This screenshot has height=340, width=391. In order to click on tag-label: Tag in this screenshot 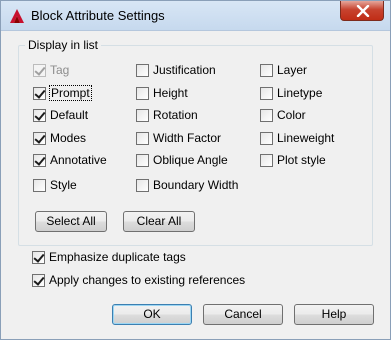, I will do `click(60, 70)`.